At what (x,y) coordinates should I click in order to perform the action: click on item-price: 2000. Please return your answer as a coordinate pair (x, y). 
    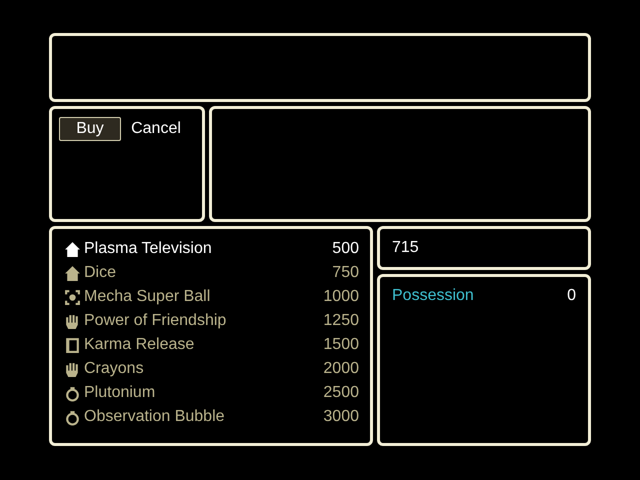
    Looking at the image, I should click on (341, 369).